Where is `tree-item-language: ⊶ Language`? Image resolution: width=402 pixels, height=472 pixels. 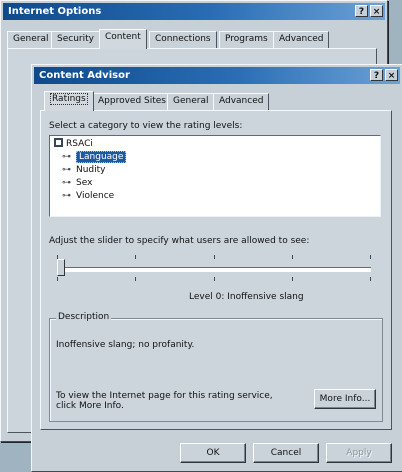 tree-item-language: ⊶ Language is located at coordinates (94, 157).